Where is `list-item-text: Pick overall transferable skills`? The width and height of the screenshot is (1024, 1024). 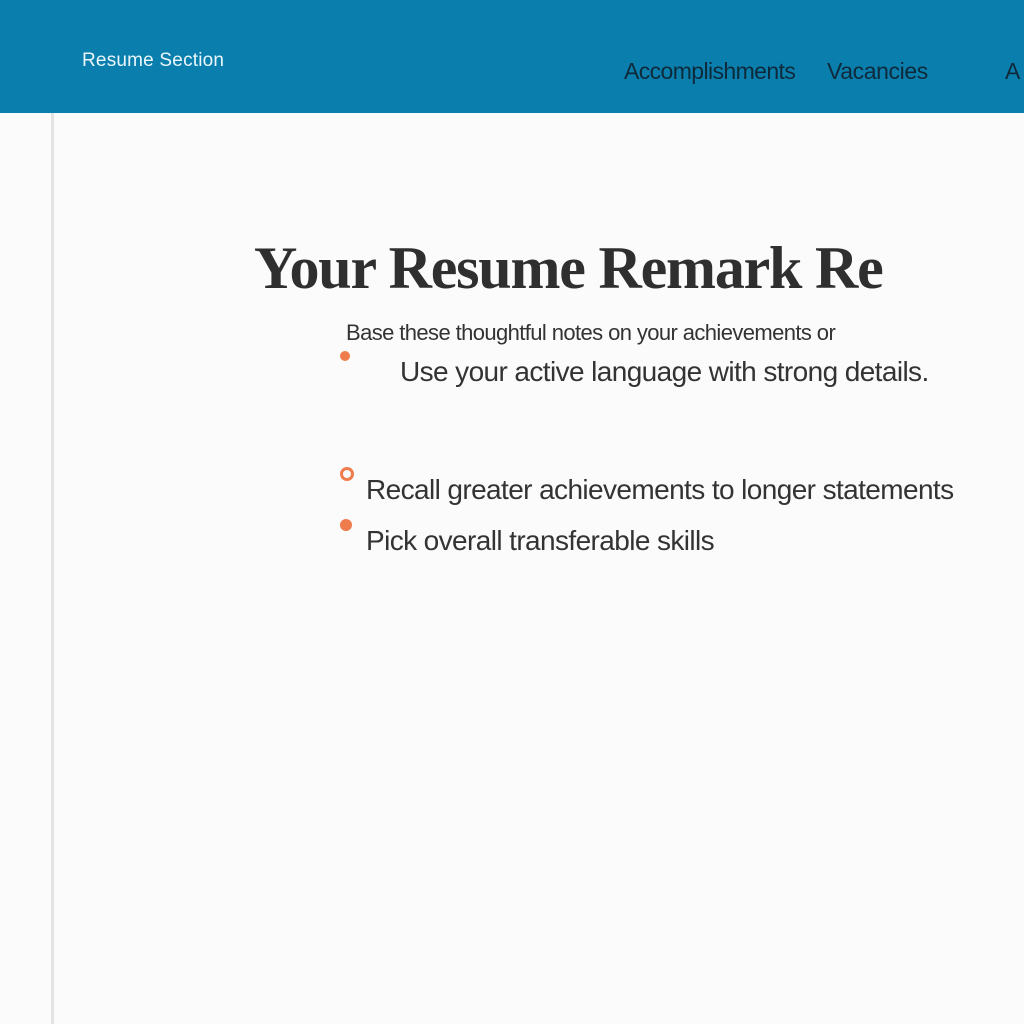 list-item-text: Pick overall transferable skills is located at coordinates (540, 540).